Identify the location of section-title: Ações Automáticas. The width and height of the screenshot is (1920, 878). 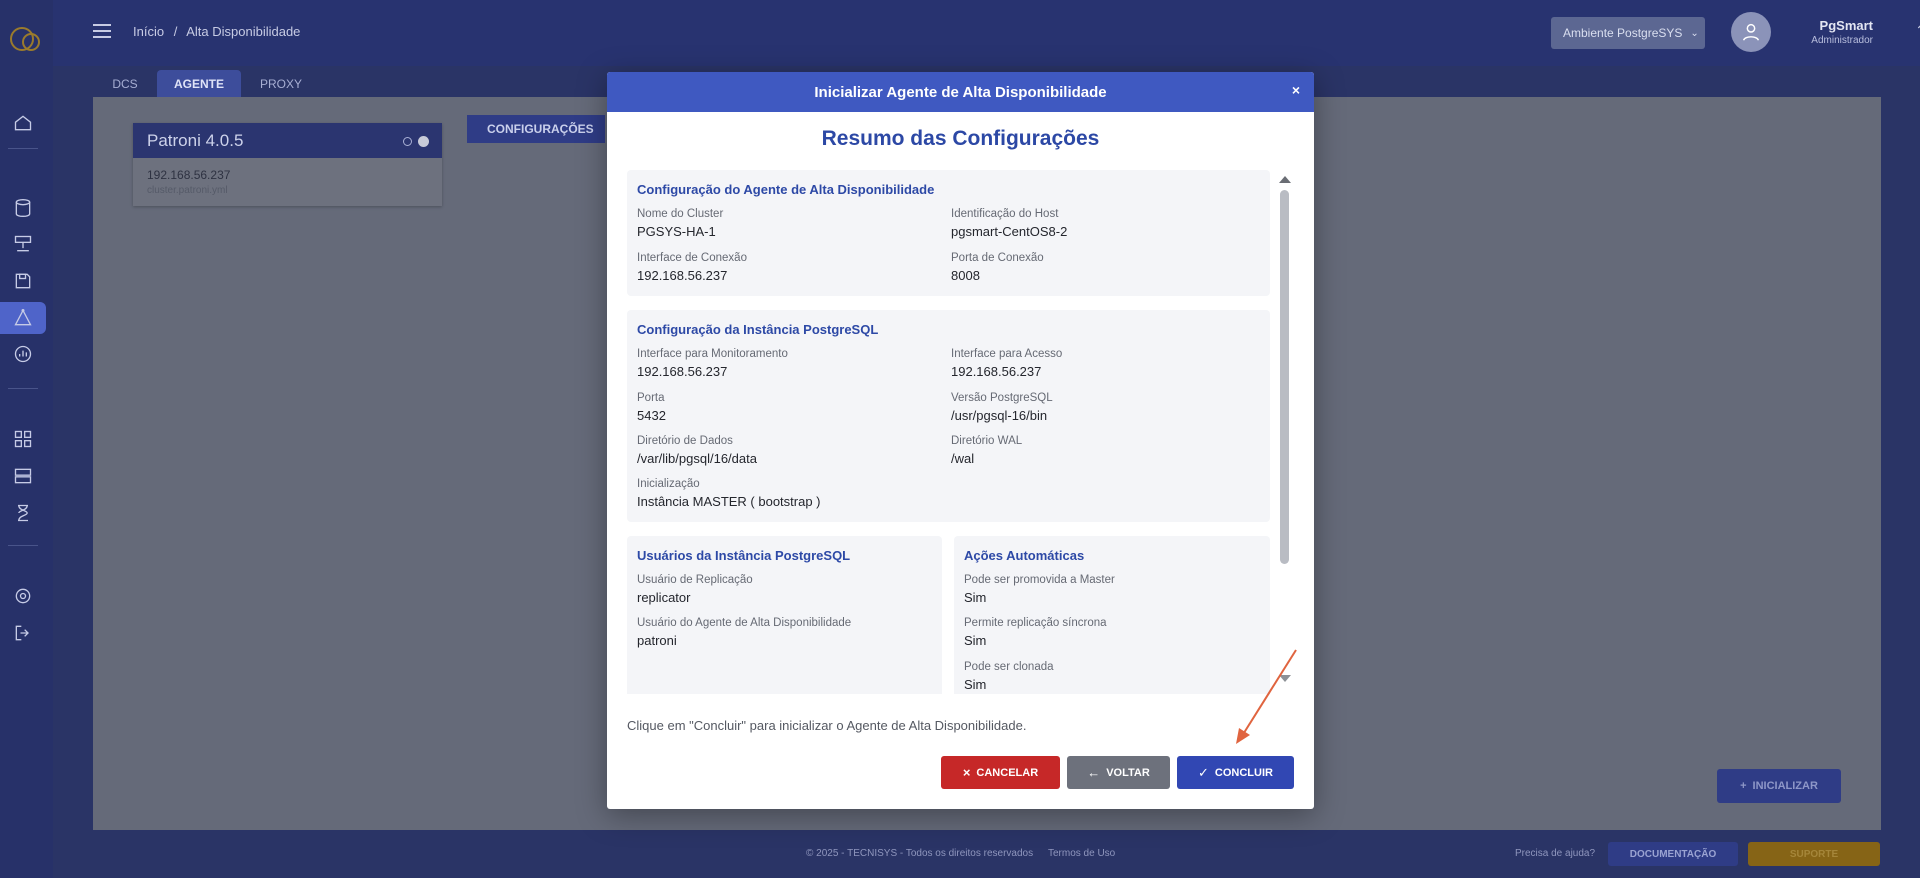
(1024, 555).